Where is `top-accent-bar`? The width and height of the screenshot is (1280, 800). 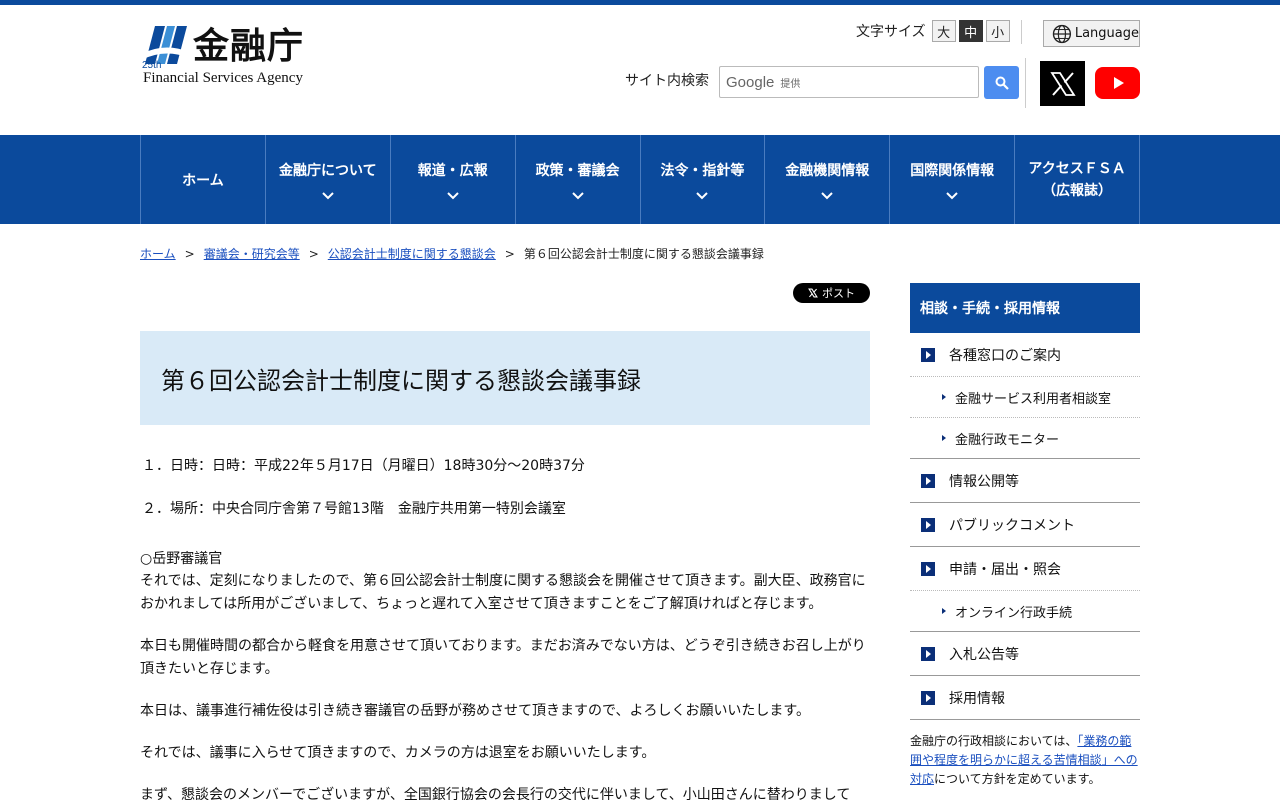
top-accent-bar is located at coordinates (640, 2).